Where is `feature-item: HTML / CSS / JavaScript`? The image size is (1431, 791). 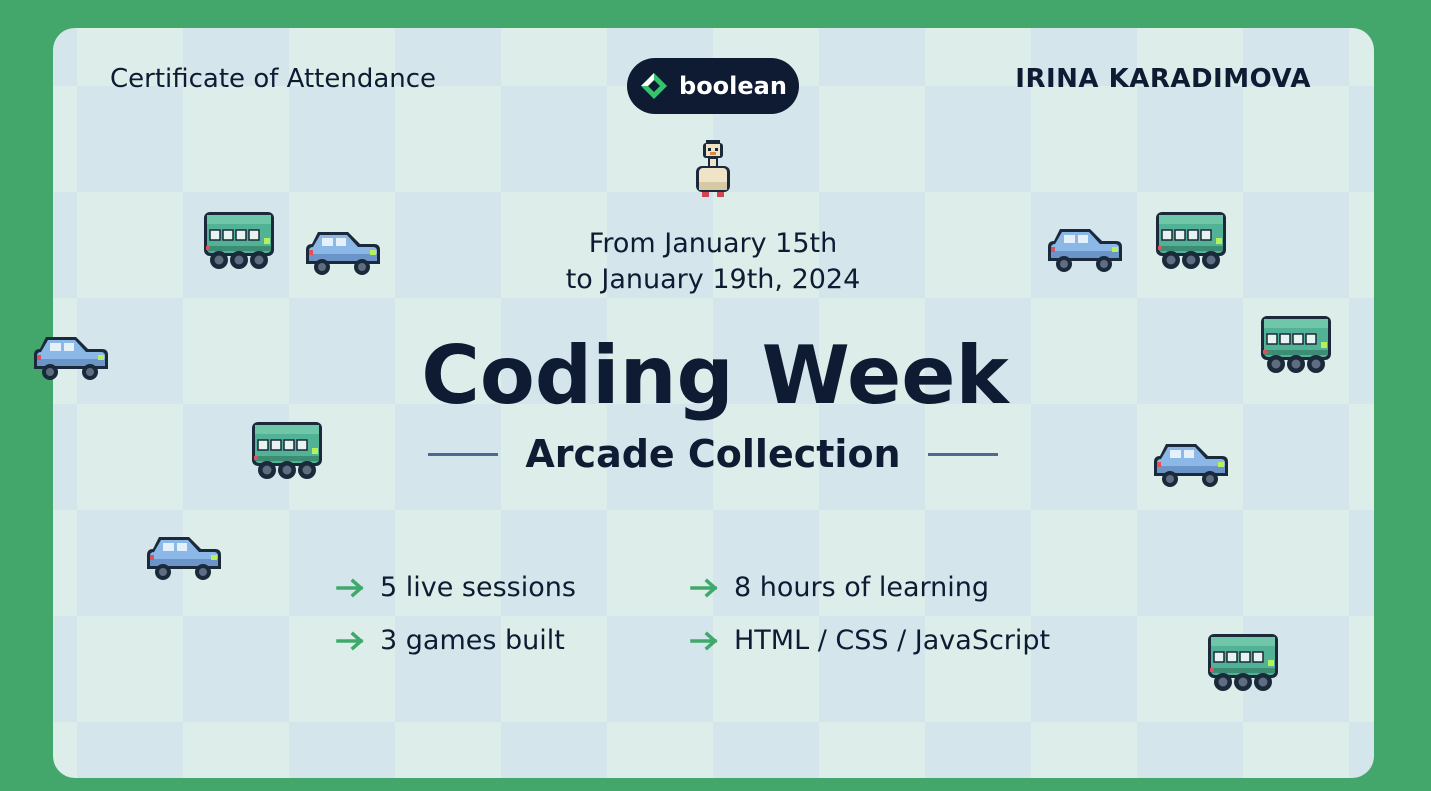
feature-item: HTML / CSS / JavaScript is located at coordinates (870, 640).